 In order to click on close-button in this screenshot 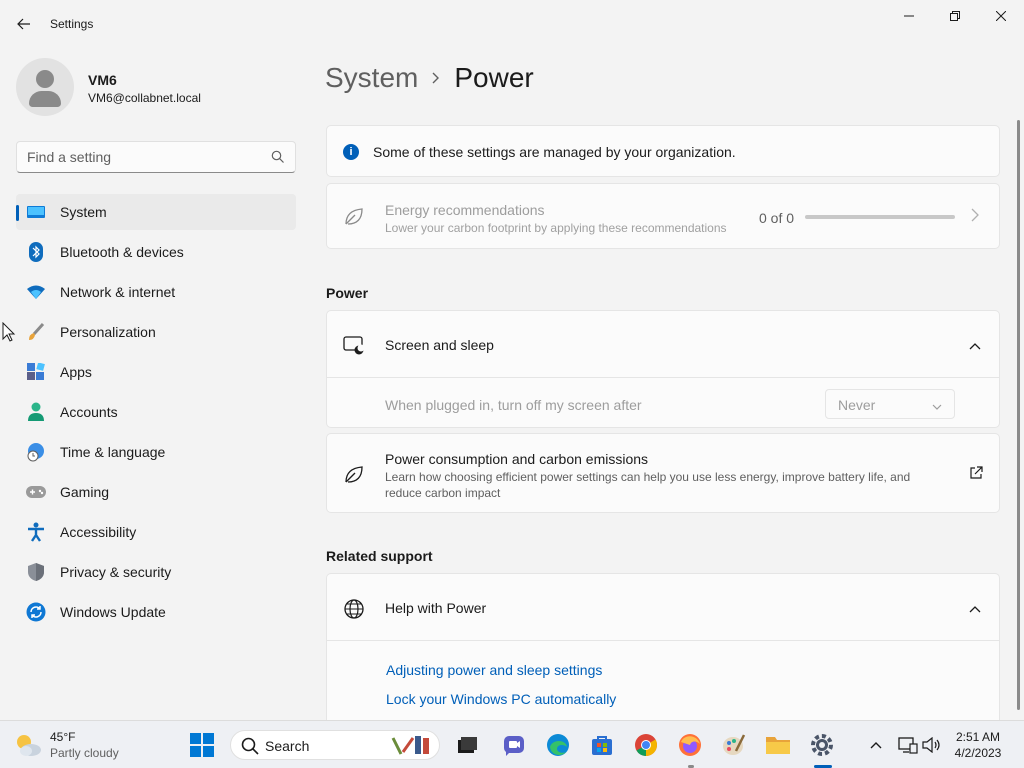, I will do `click(1001, 16)`.